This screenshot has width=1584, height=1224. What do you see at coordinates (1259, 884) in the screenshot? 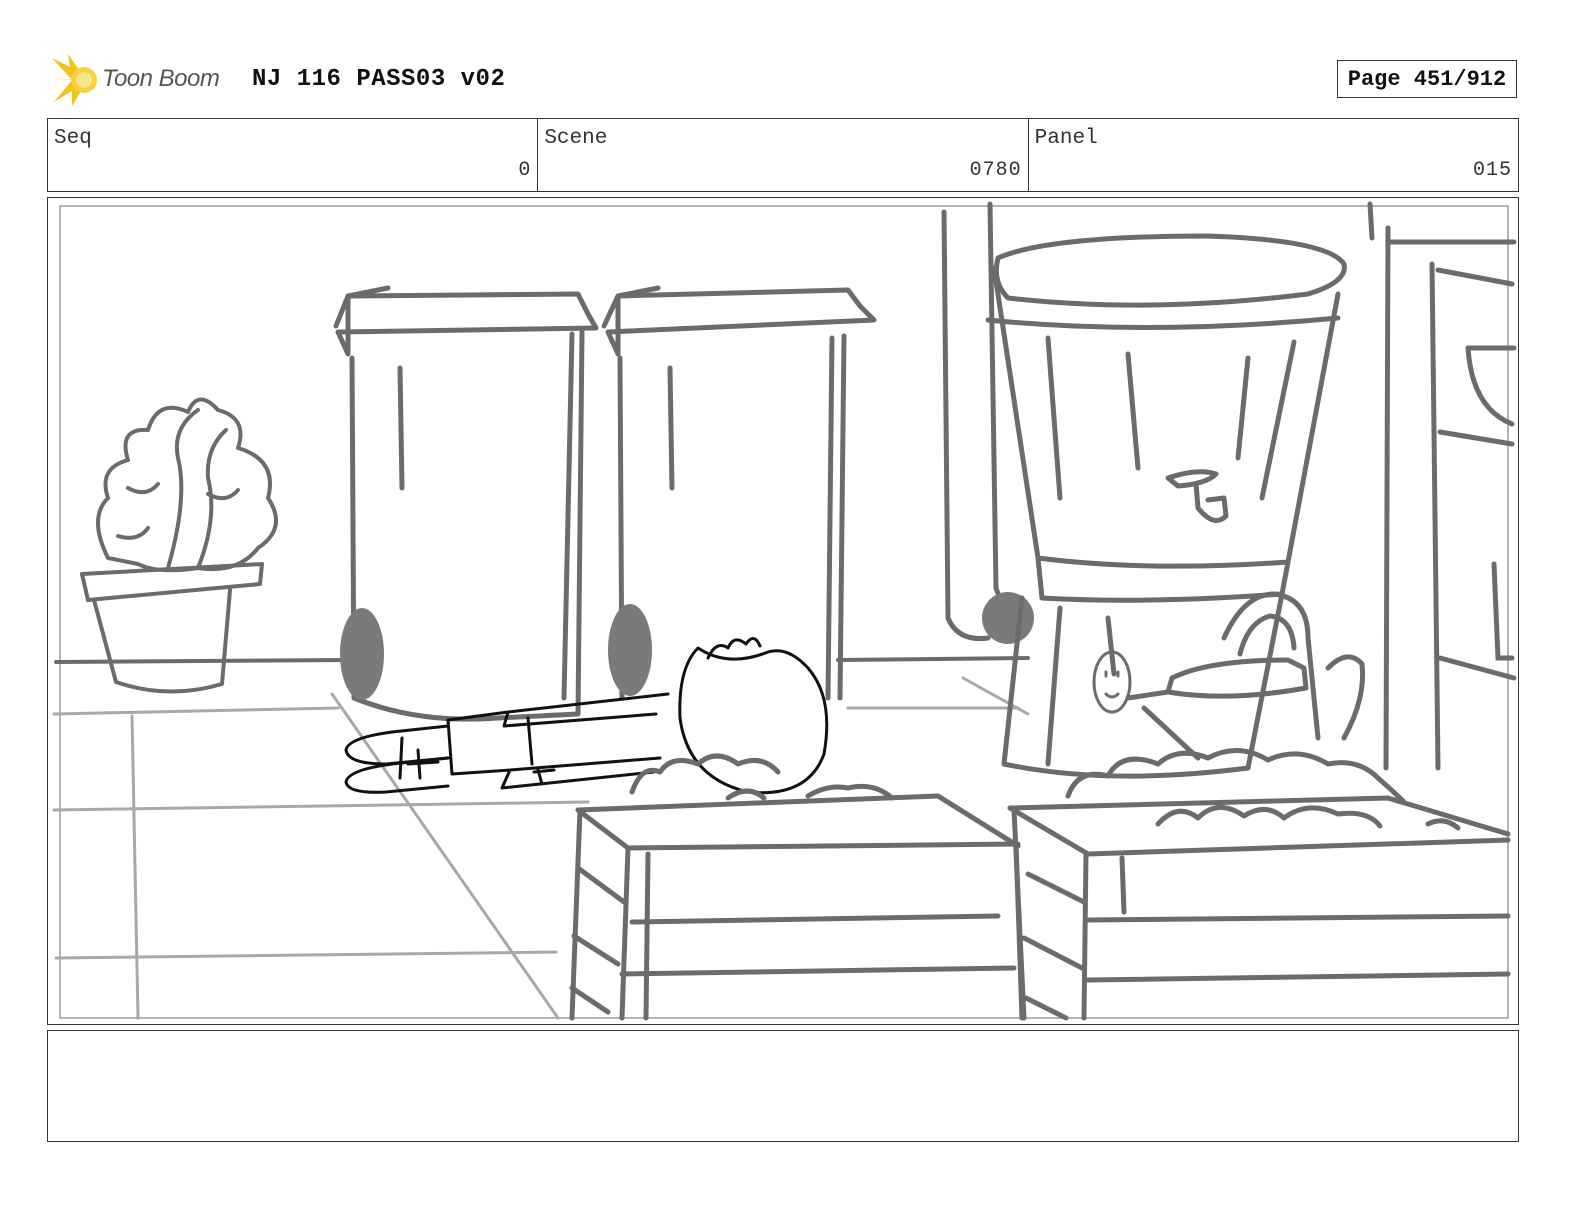
I see `produce-crate-right` at bounding box center [1259, 884].